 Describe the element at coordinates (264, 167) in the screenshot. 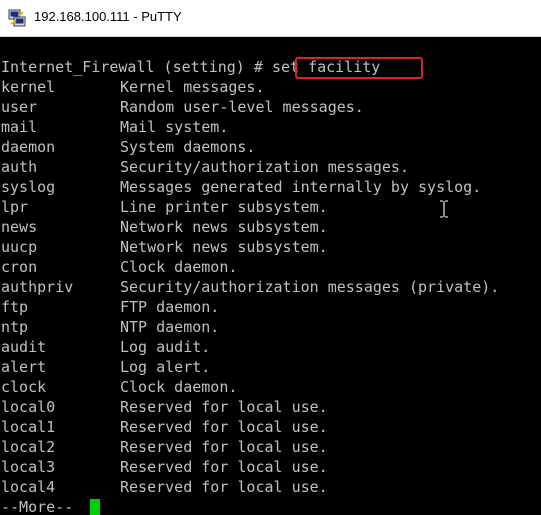

I see `facility-description: Security/authorization messages.` at that location.